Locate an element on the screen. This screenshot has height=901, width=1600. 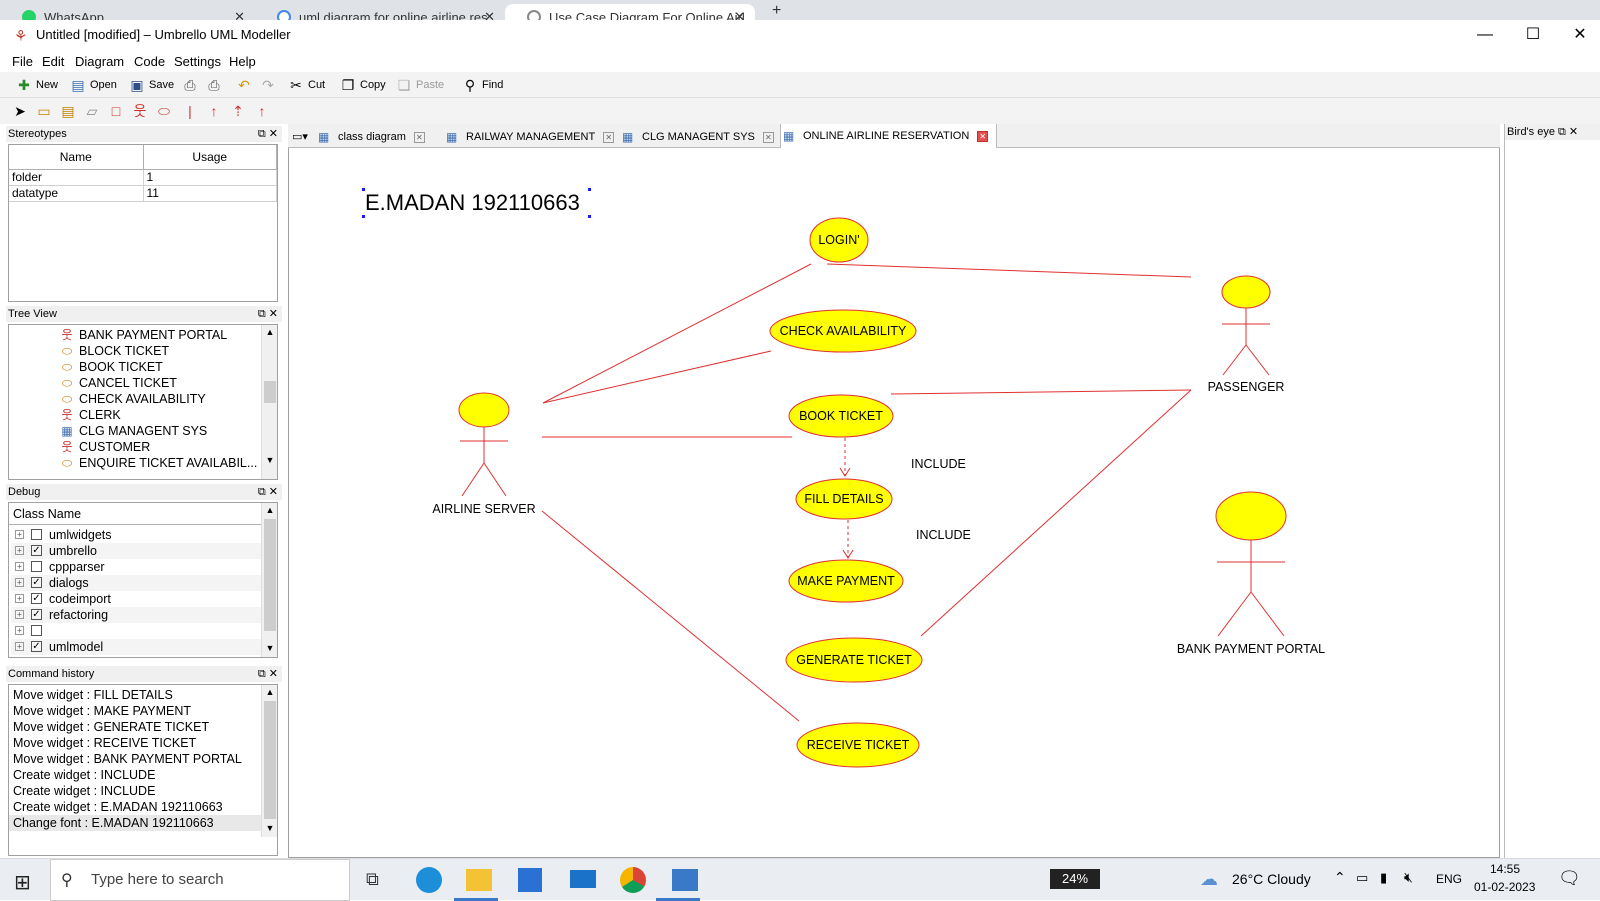
redo-button: ↷ is located at coordinates (268, 85).